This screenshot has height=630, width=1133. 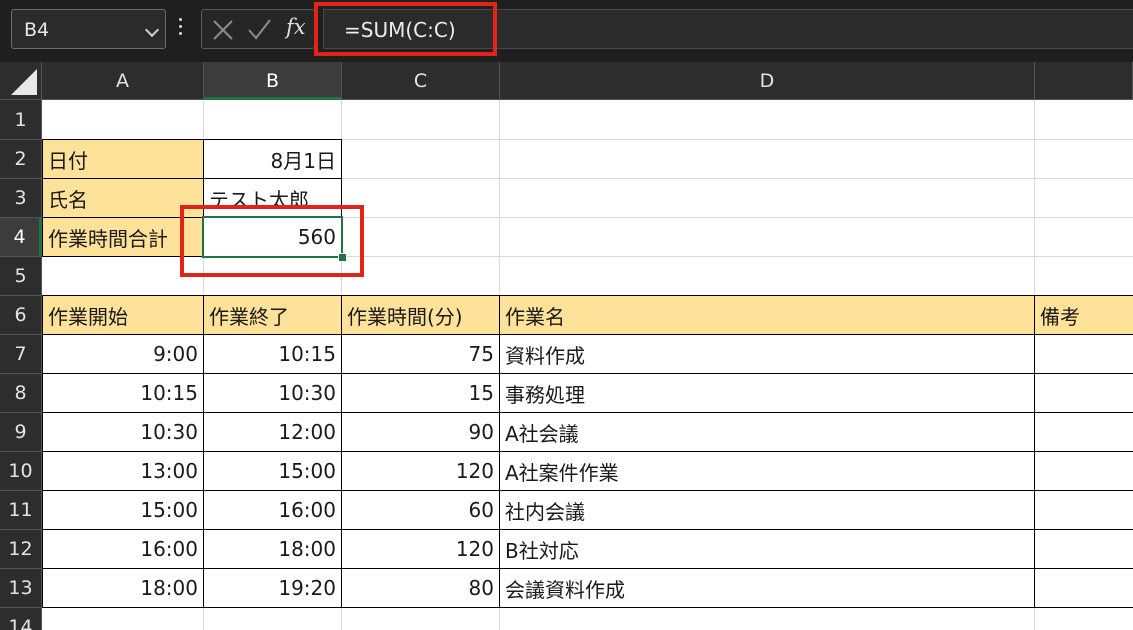 What do you see at coordinates (21, 619) in the screenshot?
I see `row-header-14: 14` at bounding box center [21, 619].